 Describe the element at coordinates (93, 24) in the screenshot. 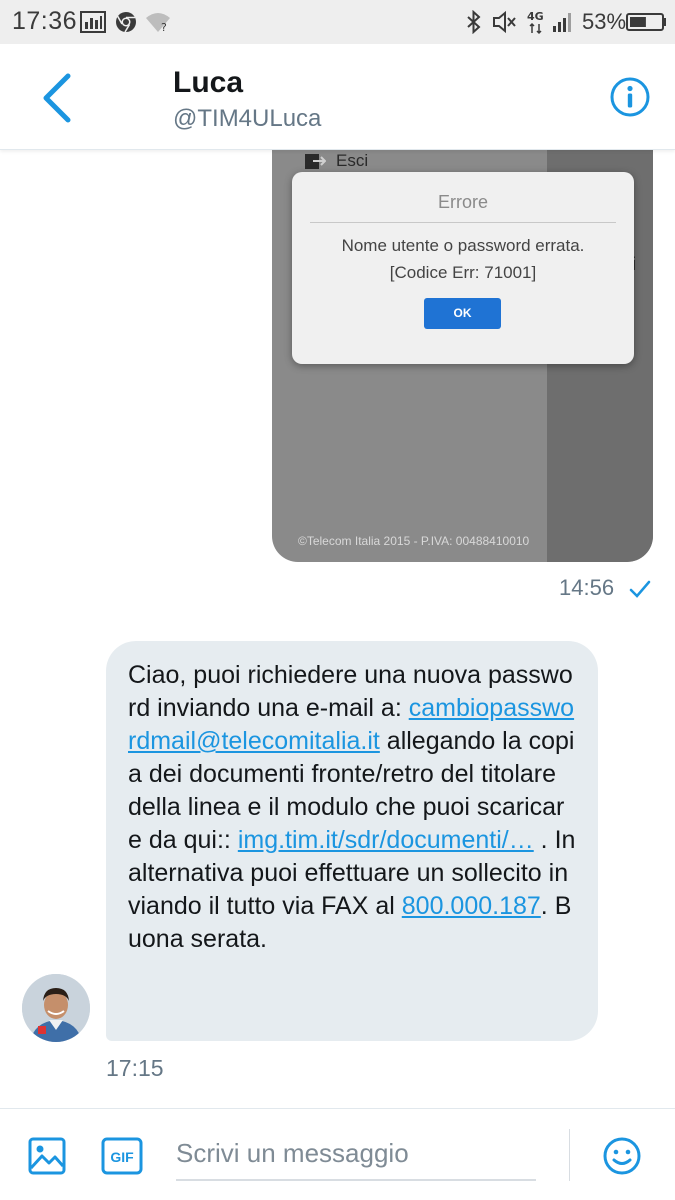

I see `stats-icon` at that location.